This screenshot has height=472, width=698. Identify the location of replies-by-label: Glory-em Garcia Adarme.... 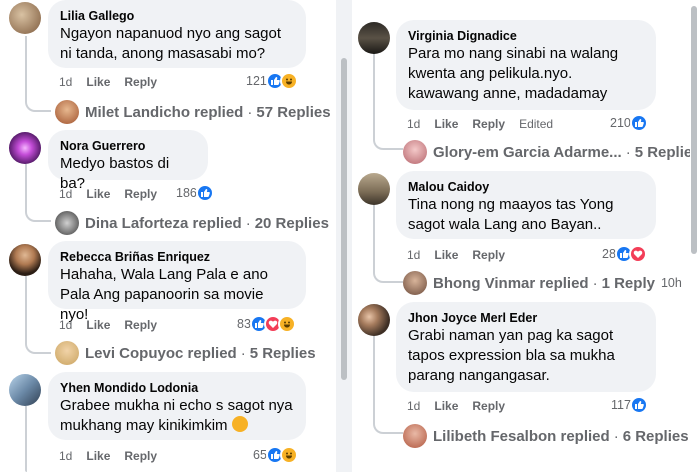
(527, 152).